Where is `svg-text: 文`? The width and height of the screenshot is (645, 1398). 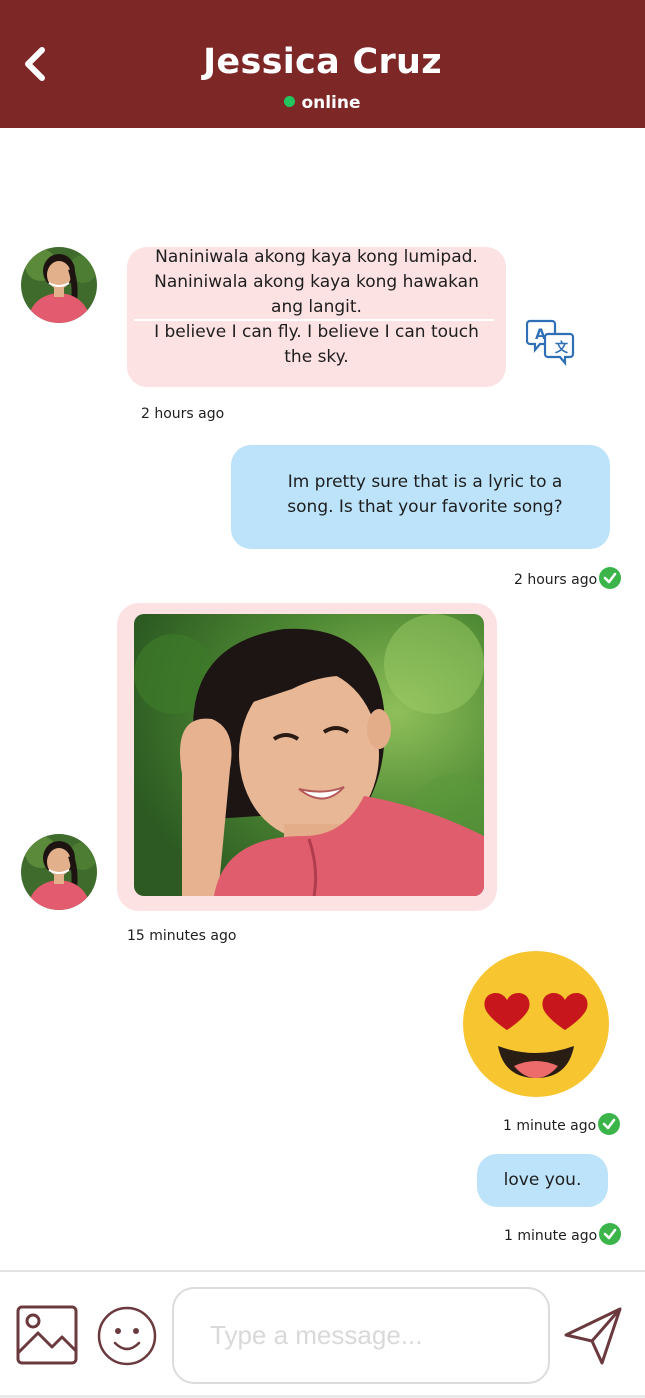 svg-text: 文 is located at coordinates (562, 348).